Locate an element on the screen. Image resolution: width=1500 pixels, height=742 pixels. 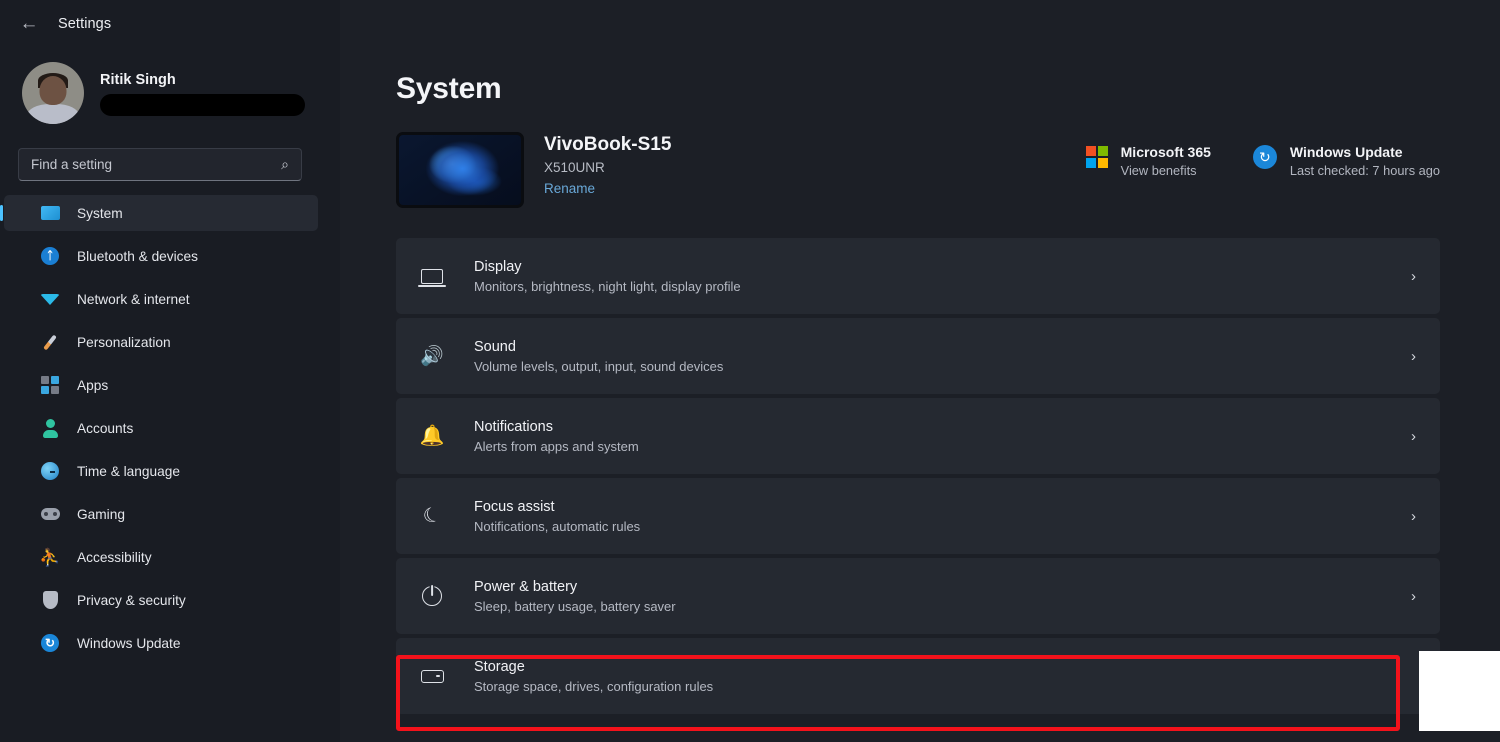
clock-icon is located at coordinates (50, 471).